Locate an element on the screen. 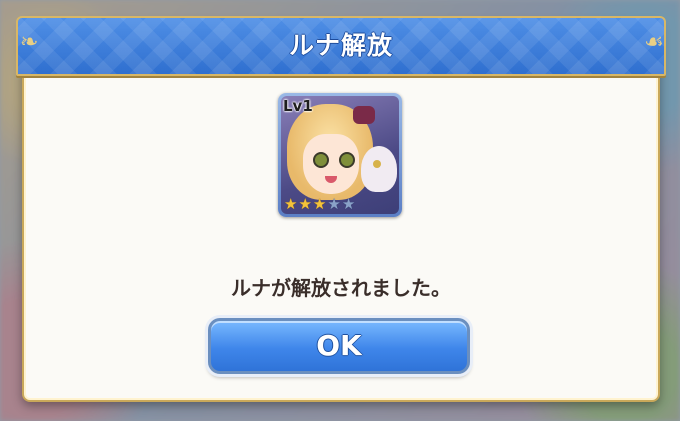 This screenshot has width=680, height=421. level-label: Lv1 is located at coordinates (298, 106).